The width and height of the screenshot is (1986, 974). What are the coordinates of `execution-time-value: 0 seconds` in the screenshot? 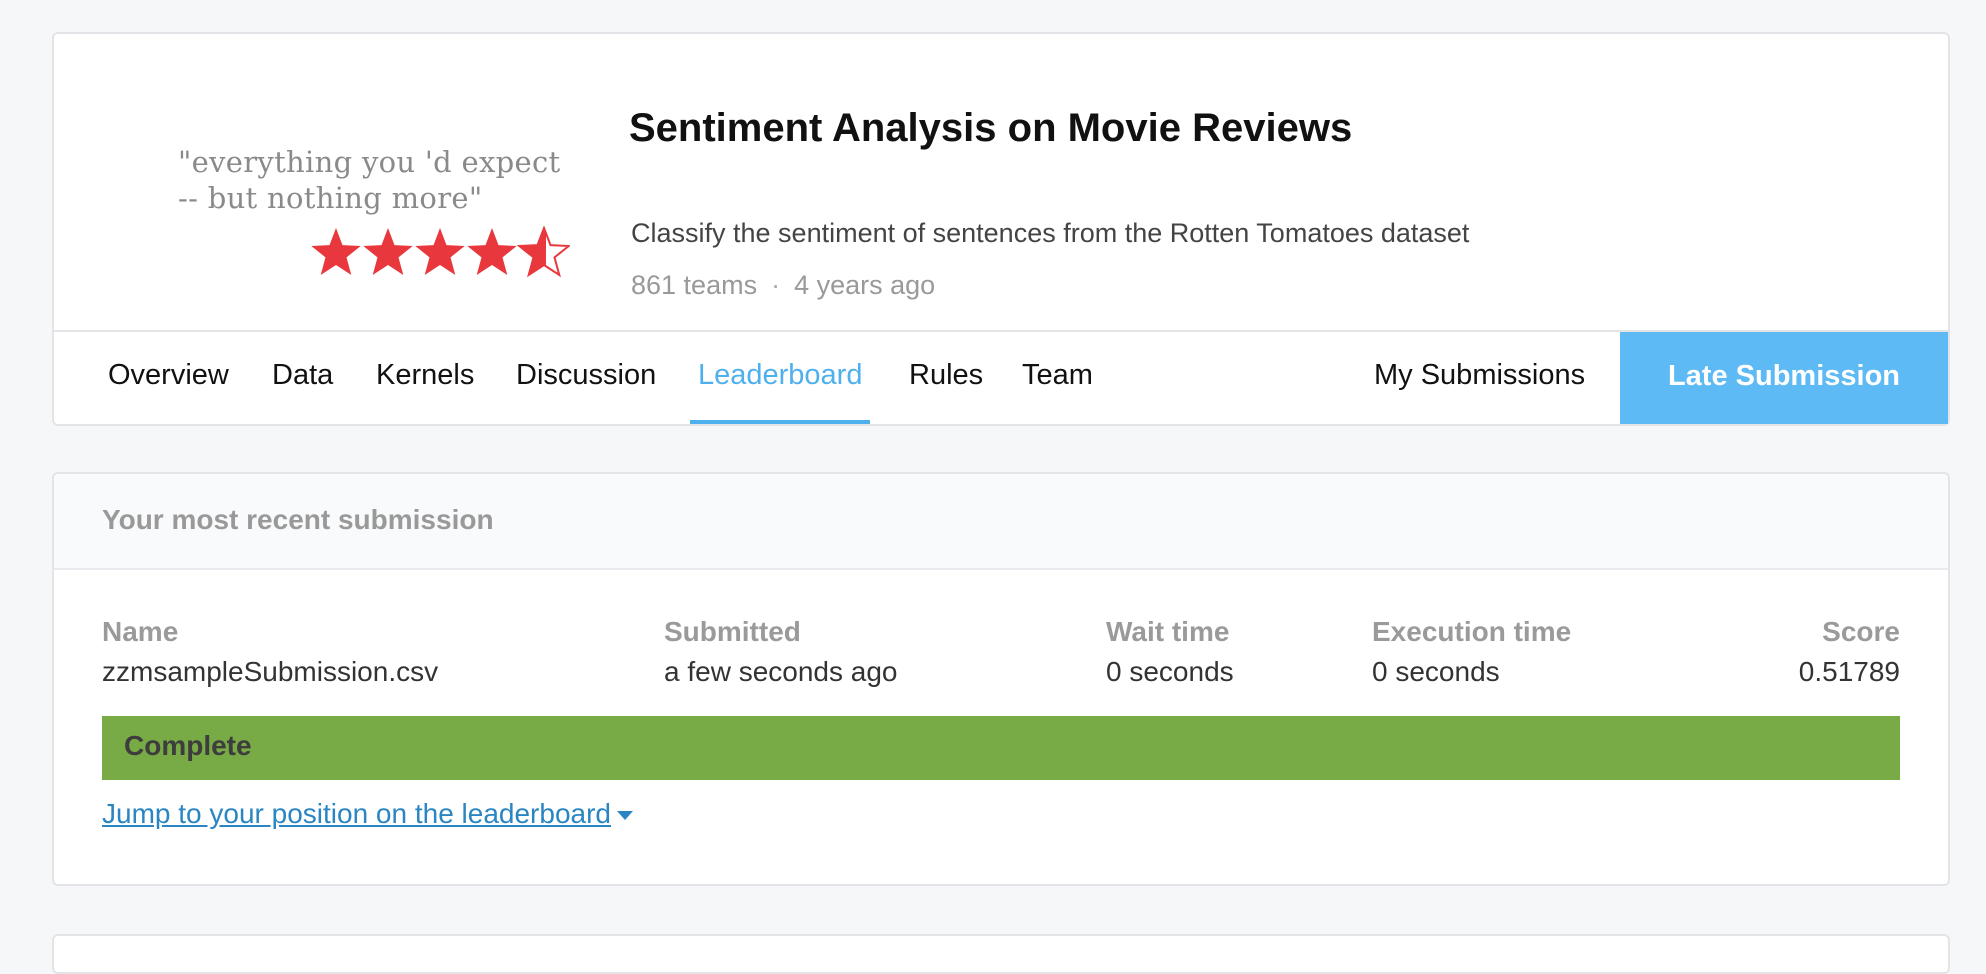 It's located at (1436, 671).